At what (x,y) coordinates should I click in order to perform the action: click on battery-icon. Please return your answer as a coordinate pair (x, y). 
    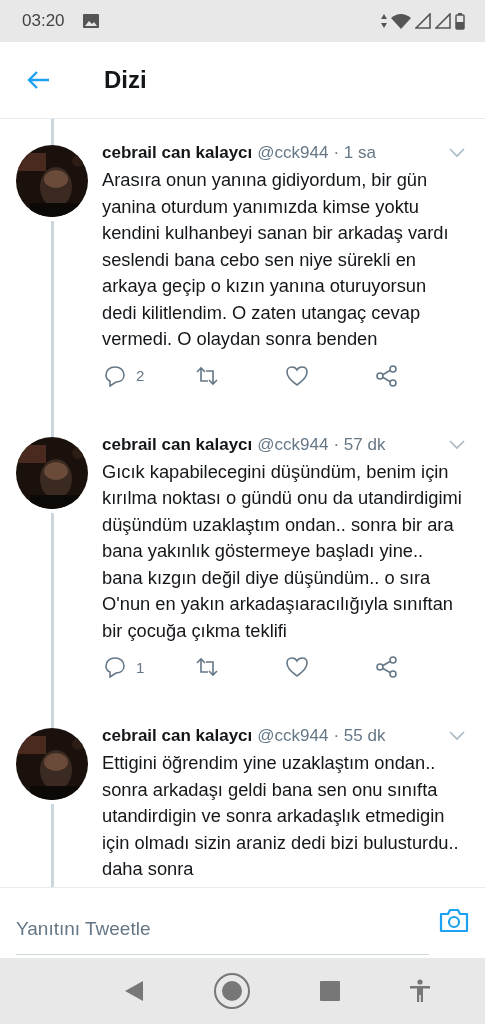
    Looking at the image, I should click on (460, 21).